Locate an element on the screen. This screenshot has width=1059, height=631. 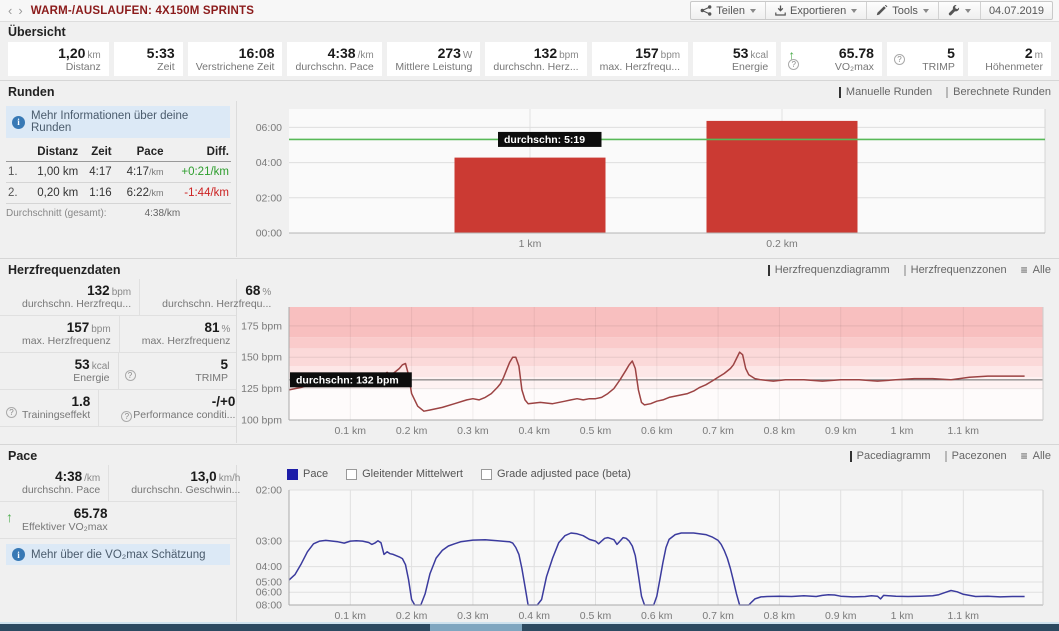
stat-max-hr-bpm: 157 bpm max. Herzfrequenz is located at coordinates (66, 333).